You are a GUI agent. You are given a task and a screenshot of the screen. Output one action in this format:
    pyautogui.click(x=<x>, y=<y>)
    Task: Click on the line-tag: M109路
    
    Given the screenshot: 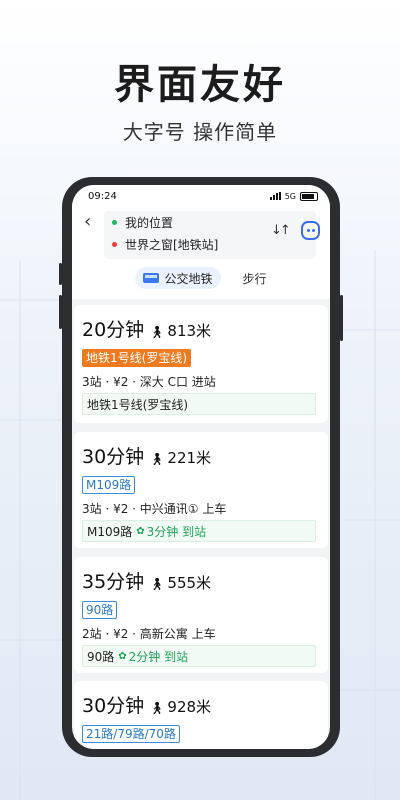 What is the action you would take?
    pyautogui.click(x=109, y=485)
    